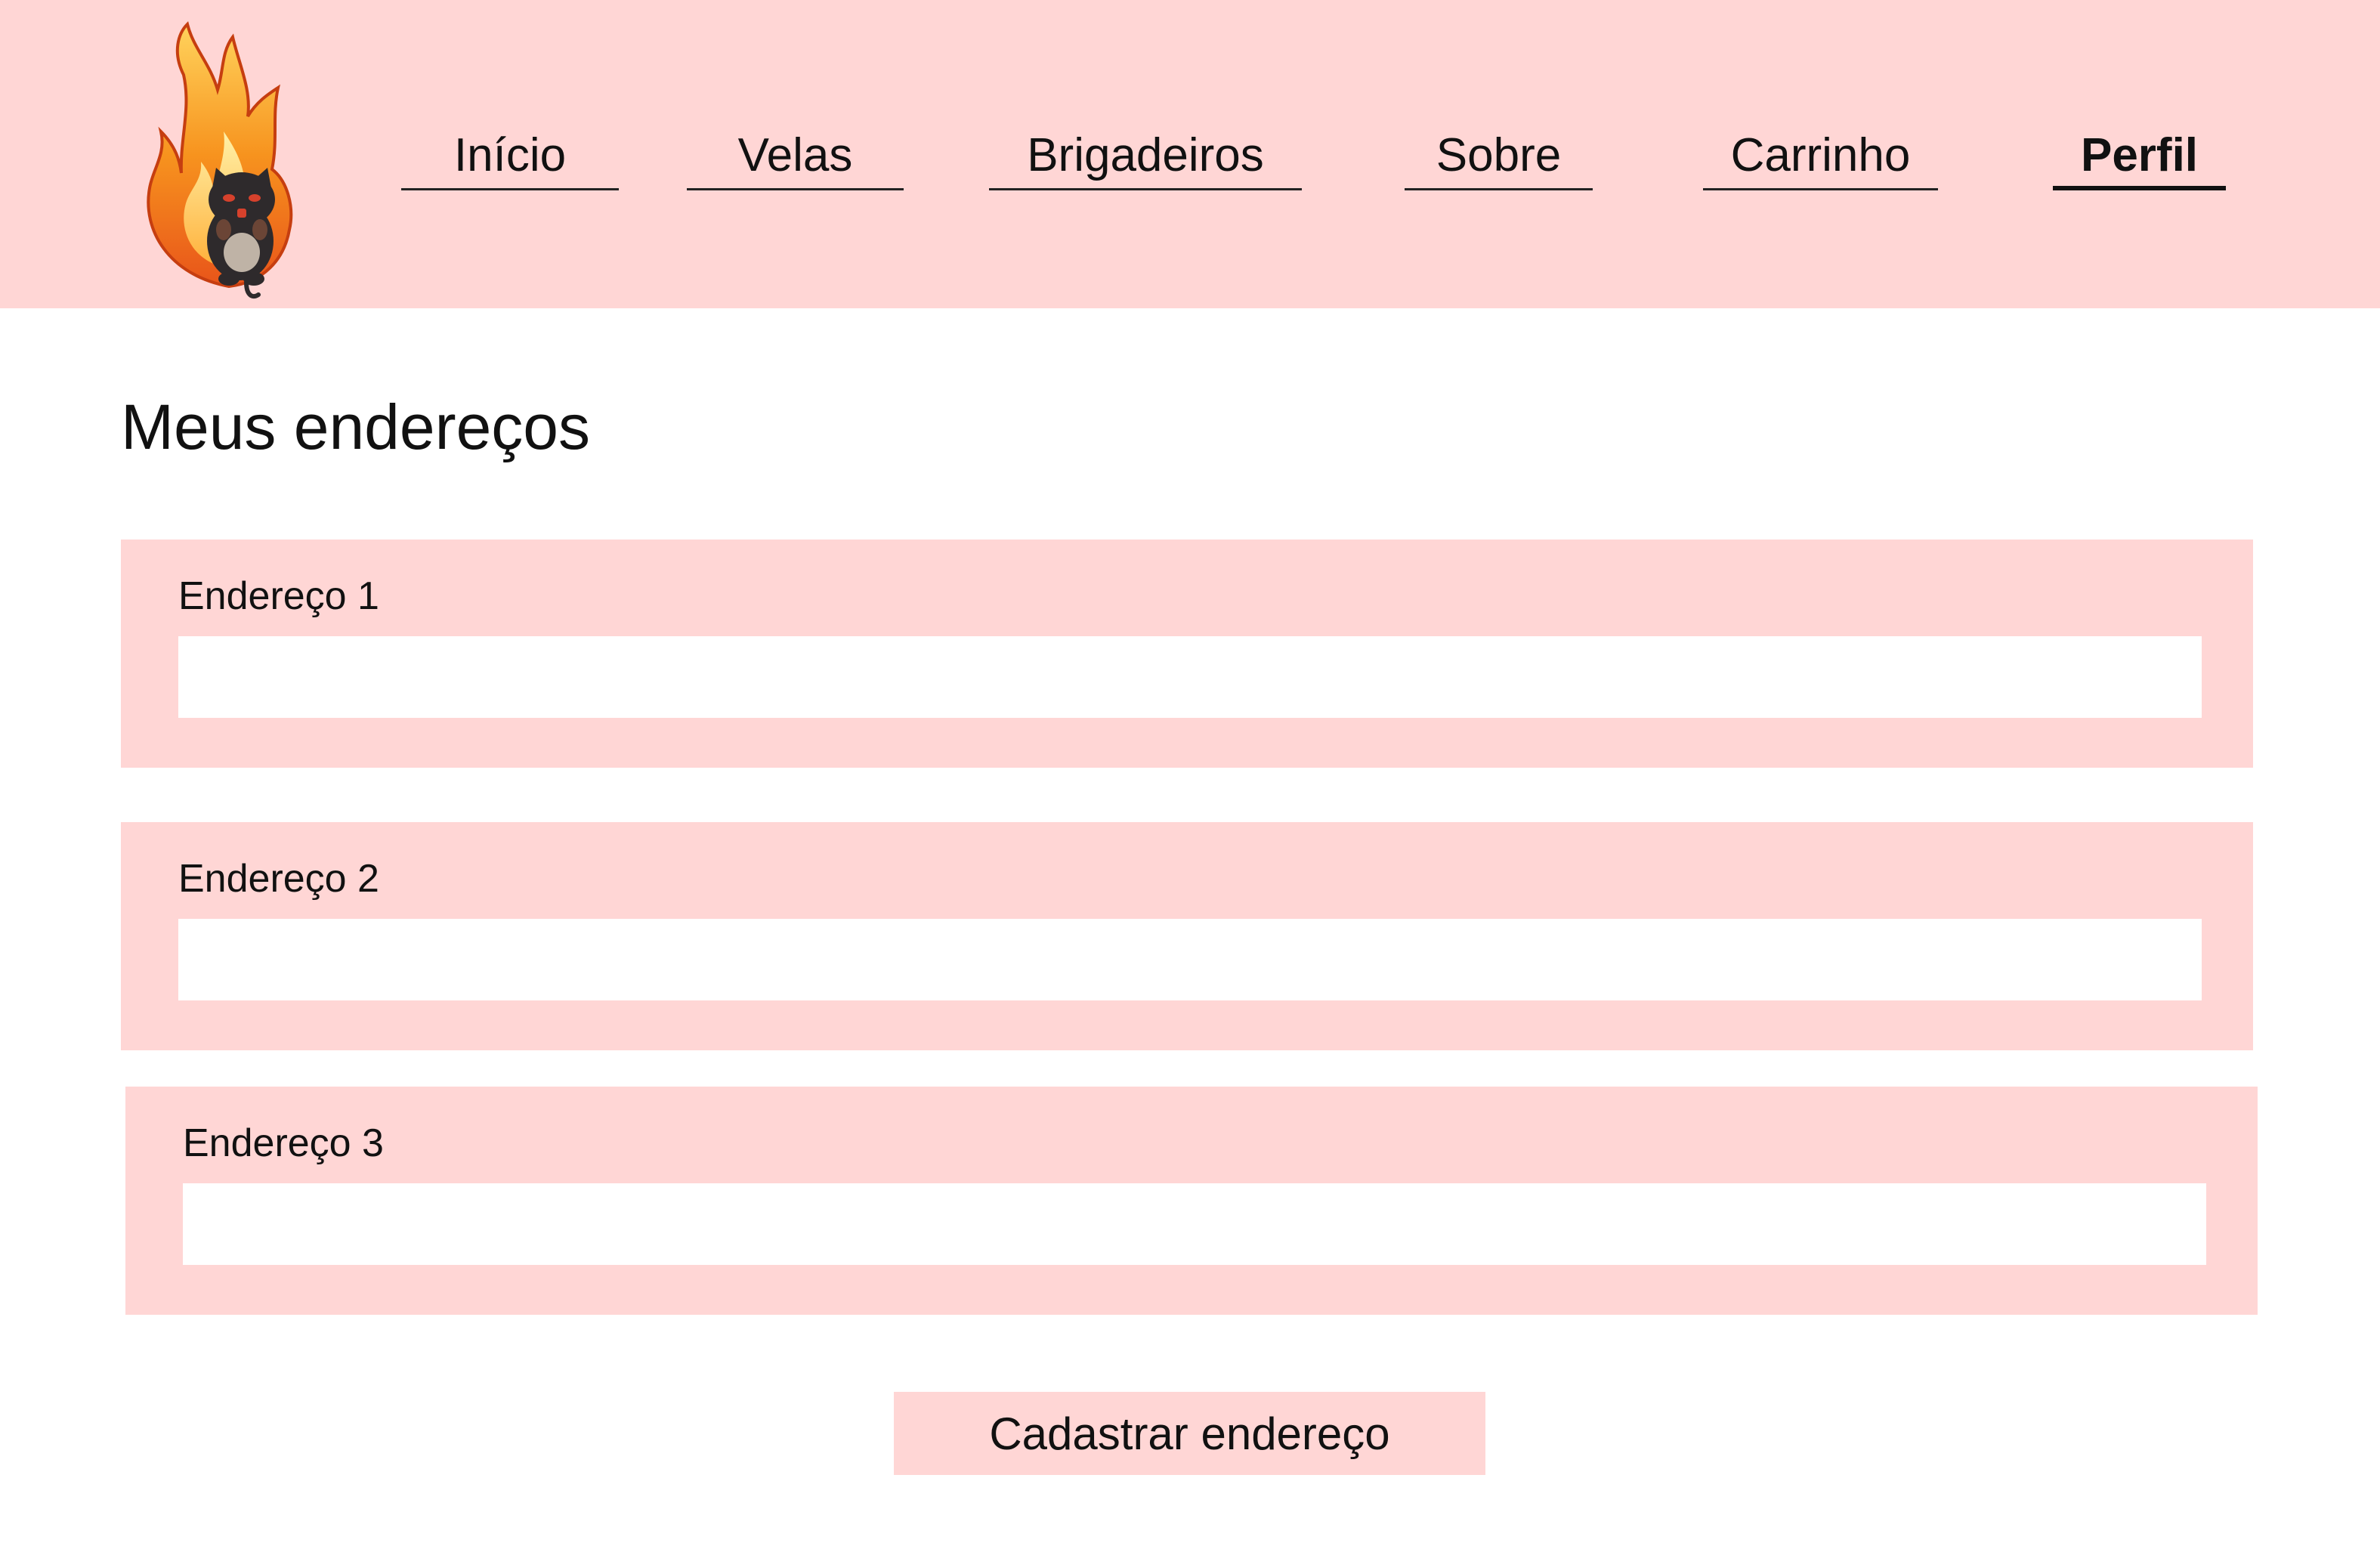  Describe the element at coordinates (795, 155) in the screenshot. I see `nav-link-velas: Velas` at that location.